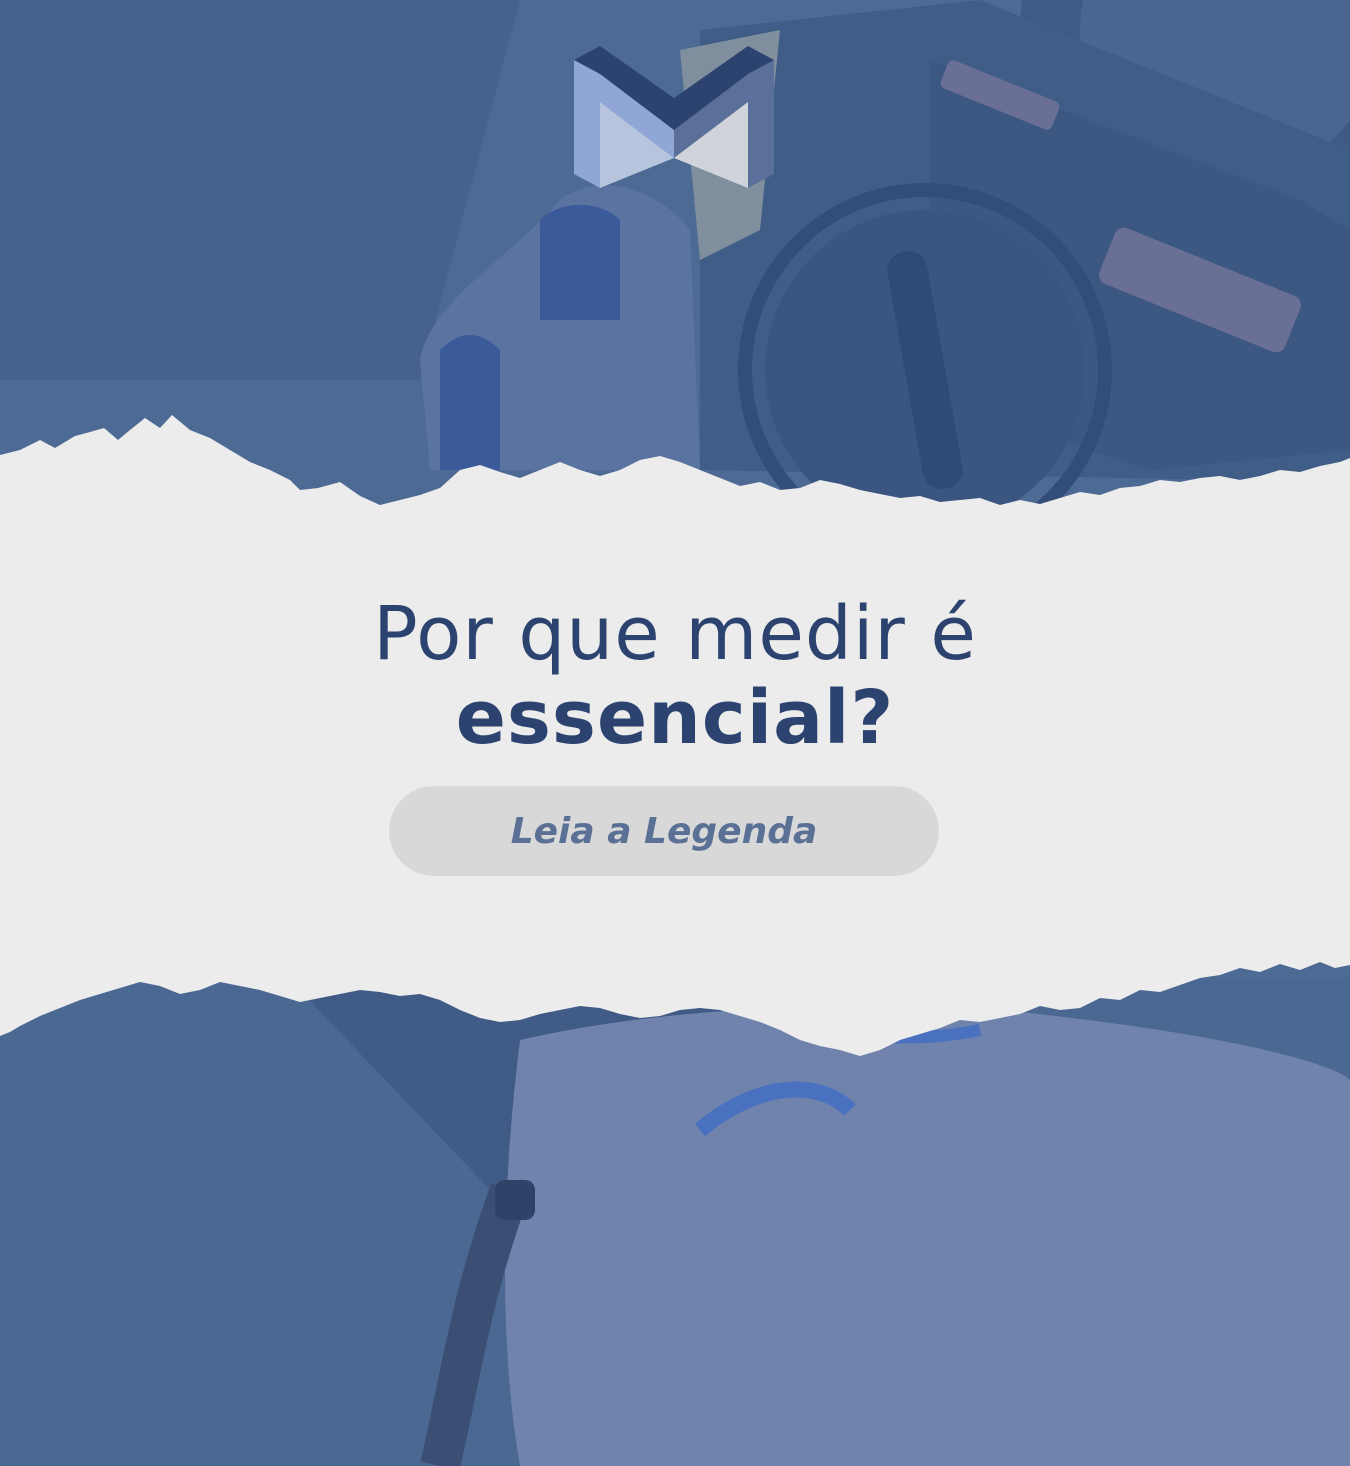 This screenshot has width=1350, height=1466. Describe the element at coordinates (653, 718) in the screenshot. I see `headline-bold-word: essencial` at that location.